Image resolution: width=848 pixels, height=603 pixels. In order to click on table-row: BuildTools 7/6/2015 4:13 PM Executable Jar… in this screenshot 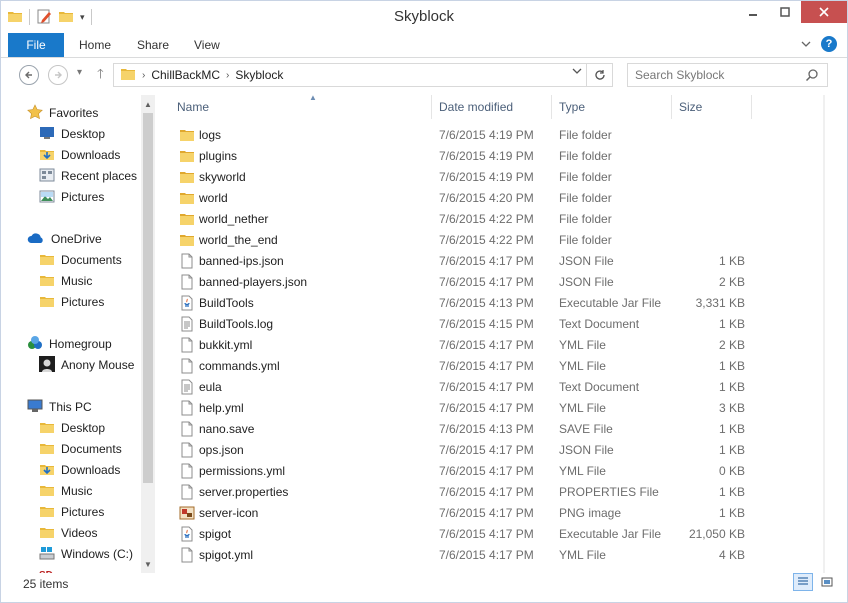, I will do `click(495, 303)`.